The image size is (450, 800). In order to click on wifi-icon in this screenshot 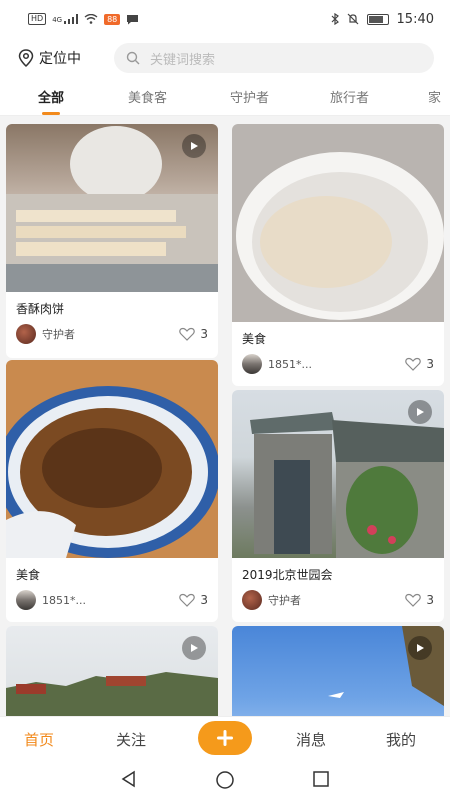, I will do `click(91, 19)`.